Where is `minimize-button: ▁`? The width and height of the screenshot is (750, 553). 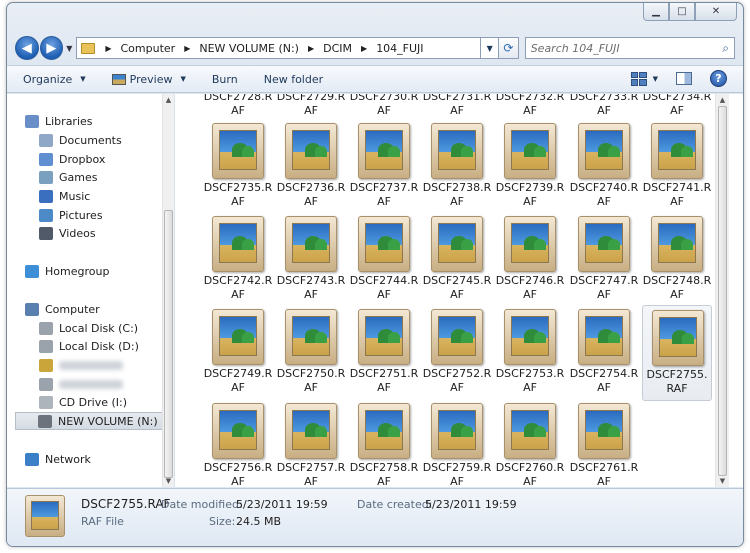 minimize-button: ▁ is located at coordinates (656, 12).